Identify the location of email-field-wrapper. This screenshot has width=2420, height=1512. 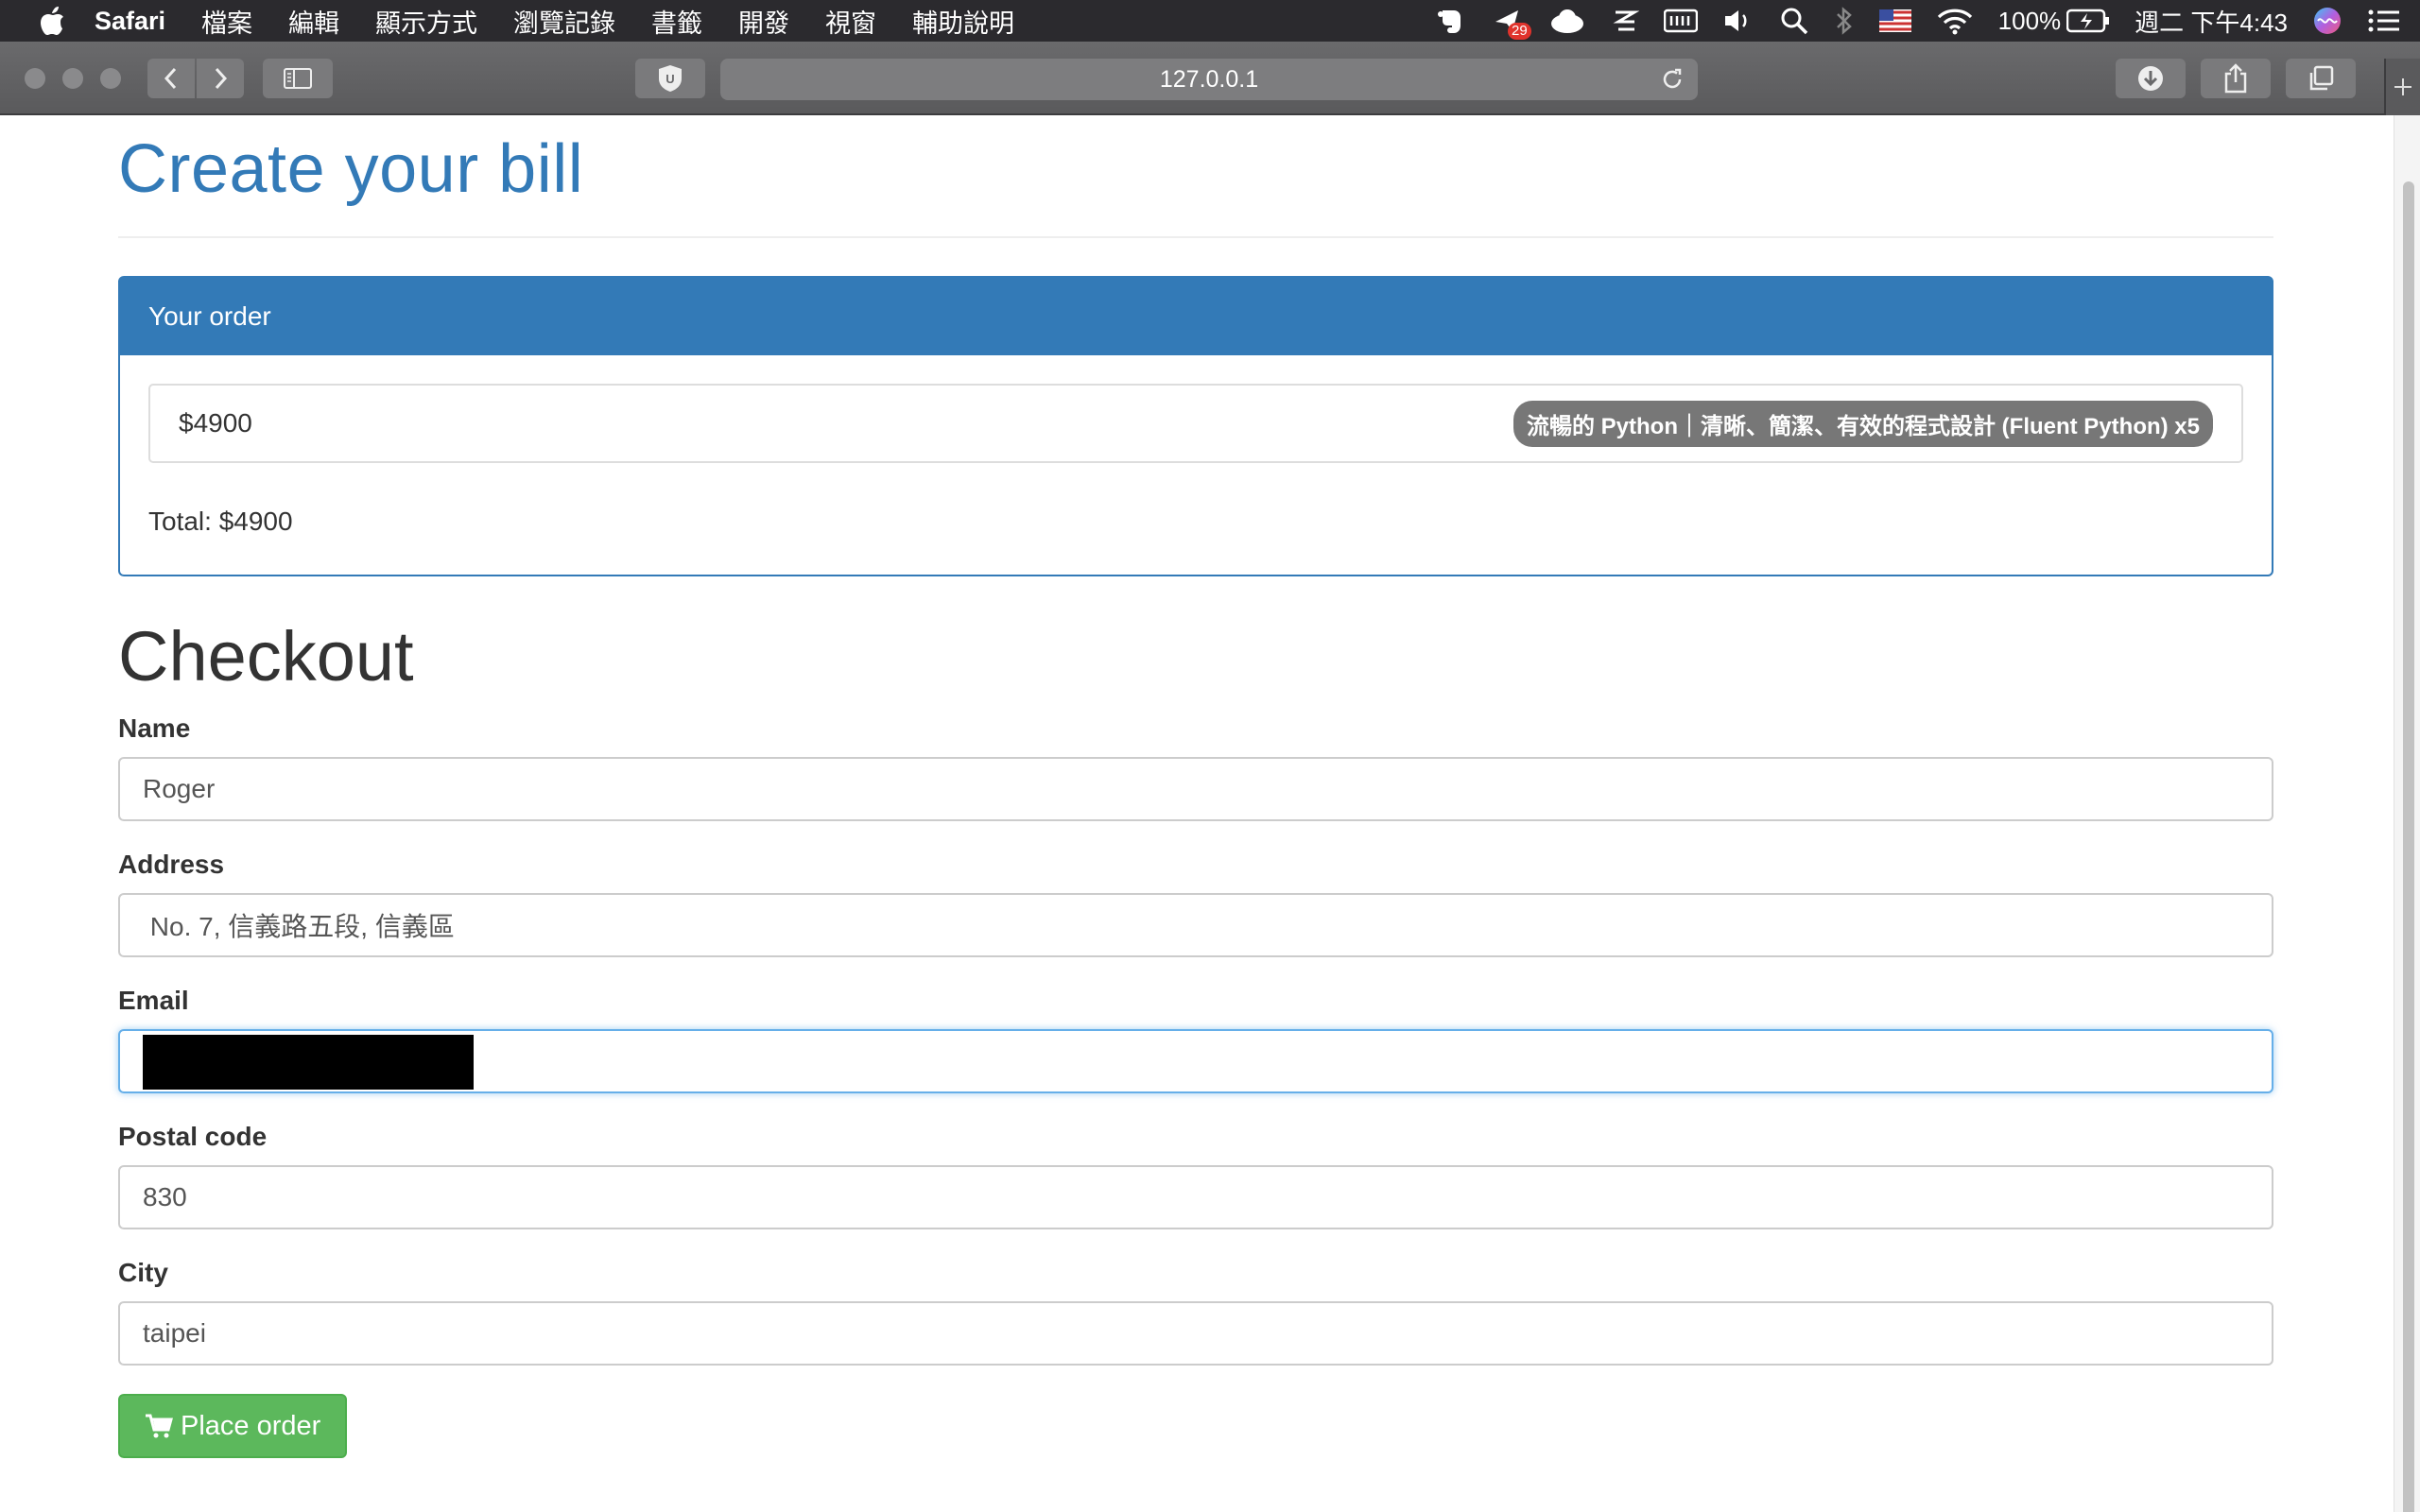
(1196, 1061).